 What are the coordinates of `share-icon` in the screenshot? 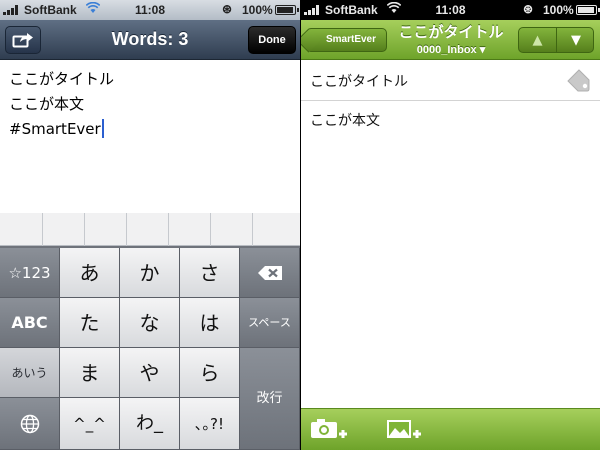 It's located at (22, 40).